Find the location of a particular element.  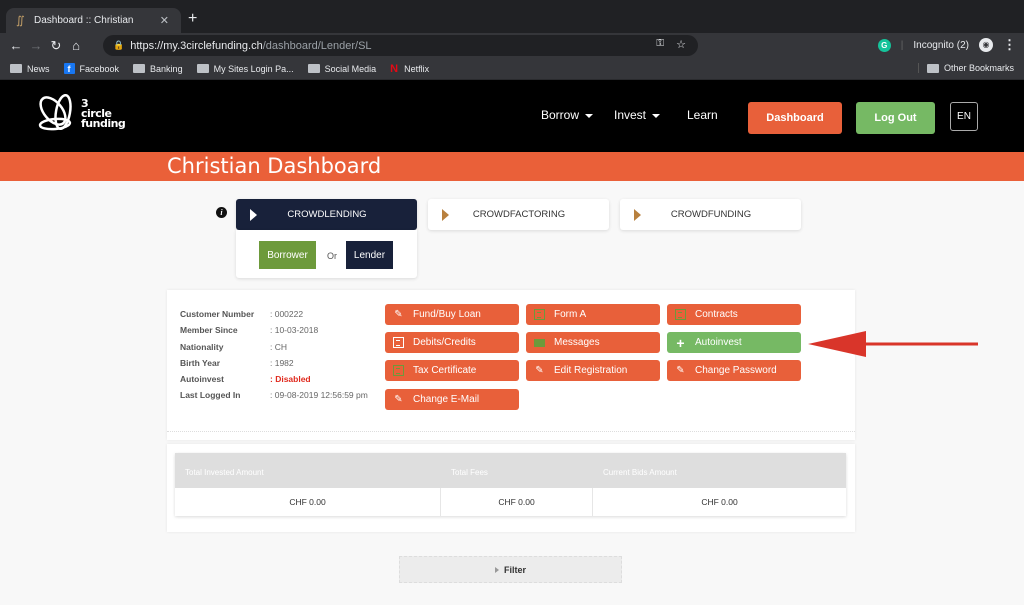

tab-crowdfactoring: CROWDFACTORING is located at coordinates (518, 214).